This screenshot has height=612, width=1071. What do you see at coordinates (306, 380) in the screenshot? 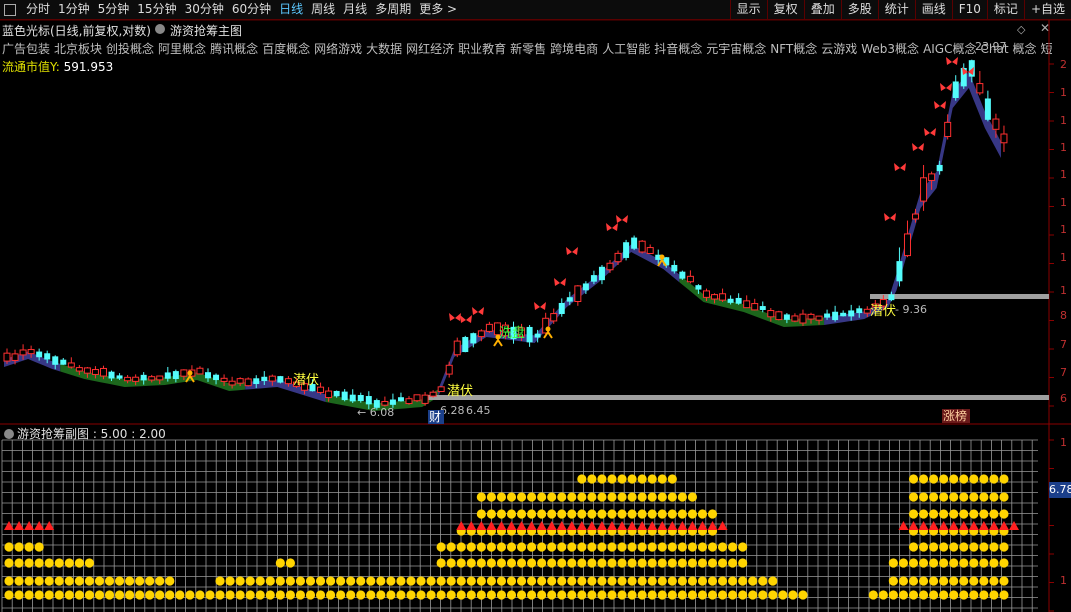
I see `label-latent-1: 潜伏` at bounding box center [306, 380].